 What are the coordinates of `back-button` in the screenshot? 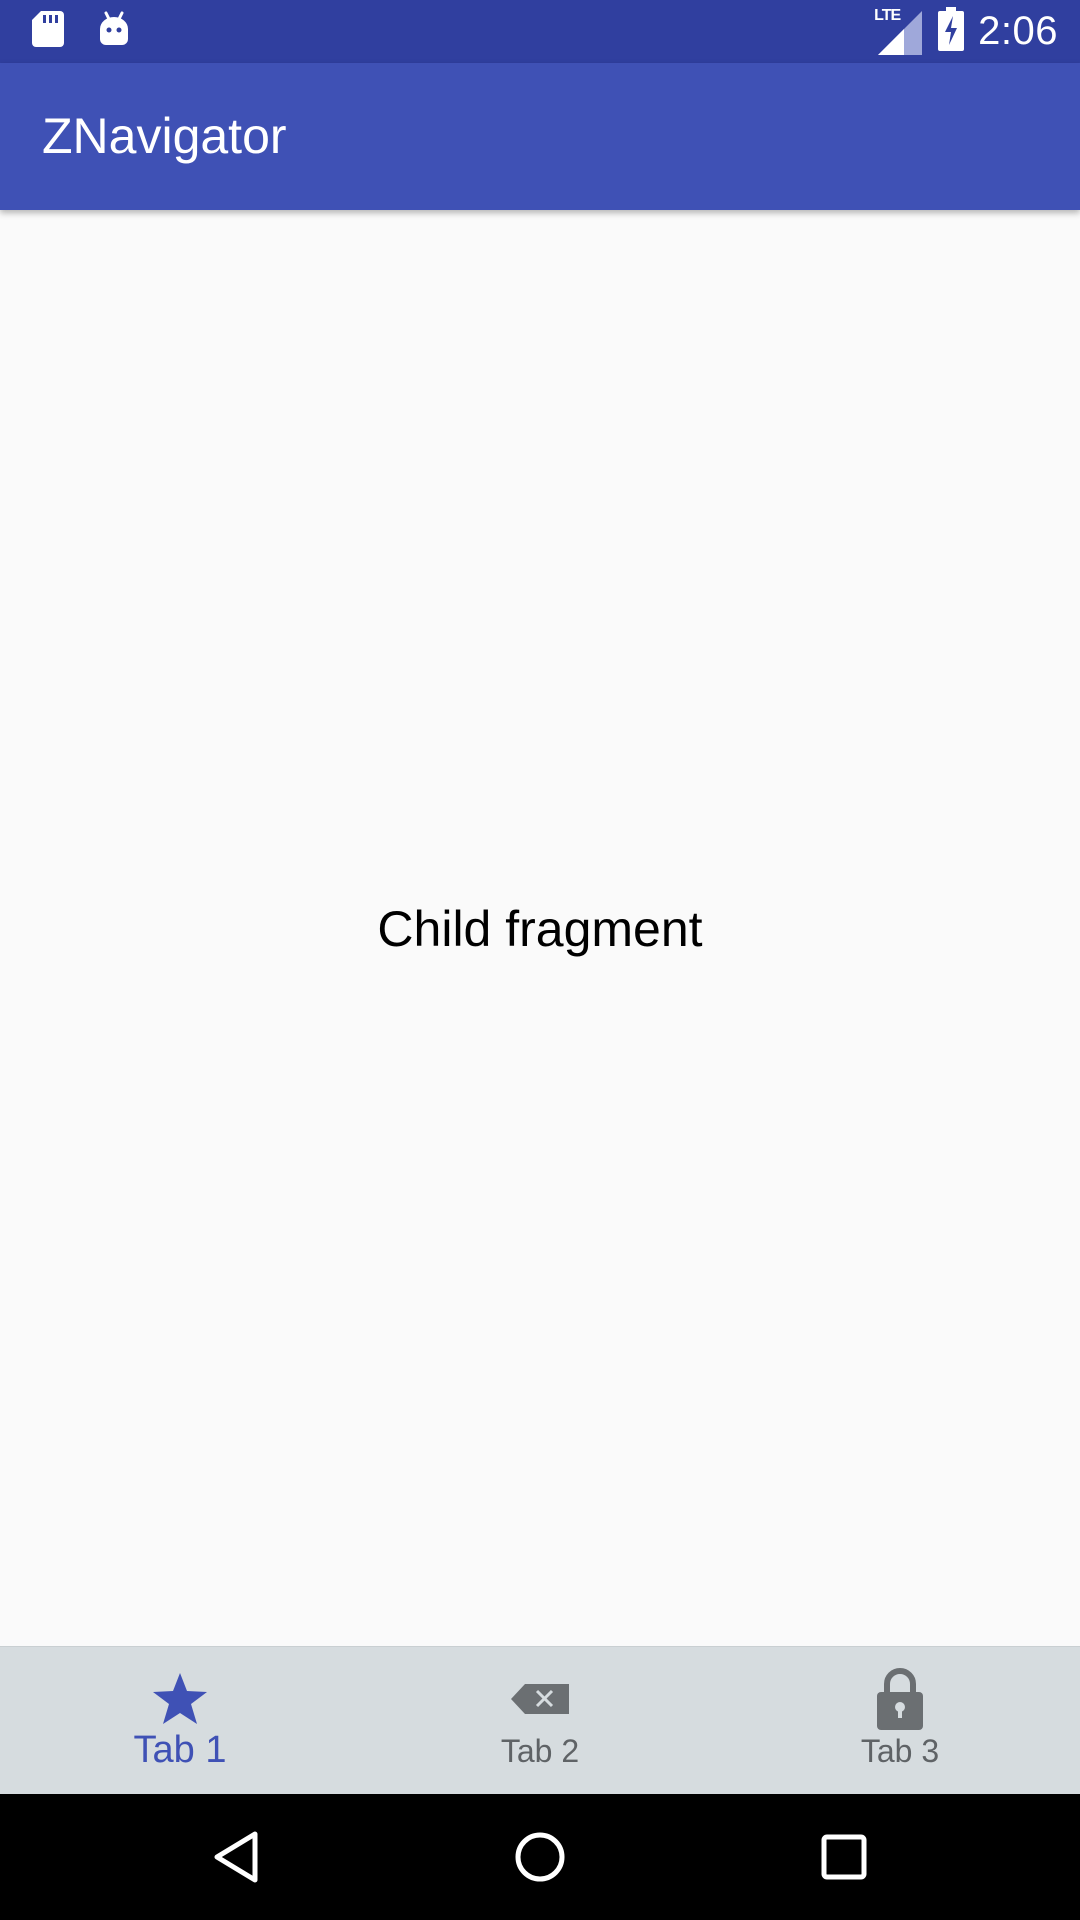 It's located at (236, 1857).